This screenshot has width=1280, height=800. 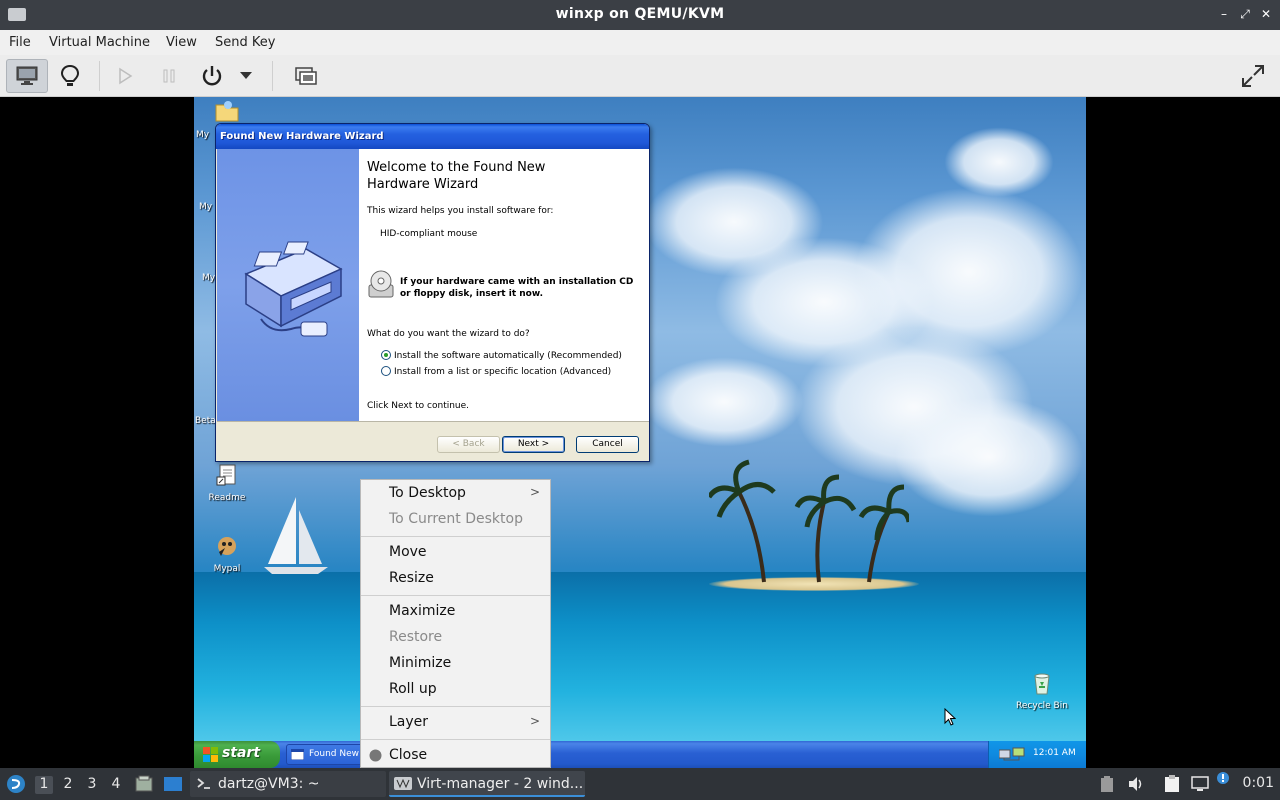 I want to click on cancel-button: Cancel, so click(x=607, y=444).